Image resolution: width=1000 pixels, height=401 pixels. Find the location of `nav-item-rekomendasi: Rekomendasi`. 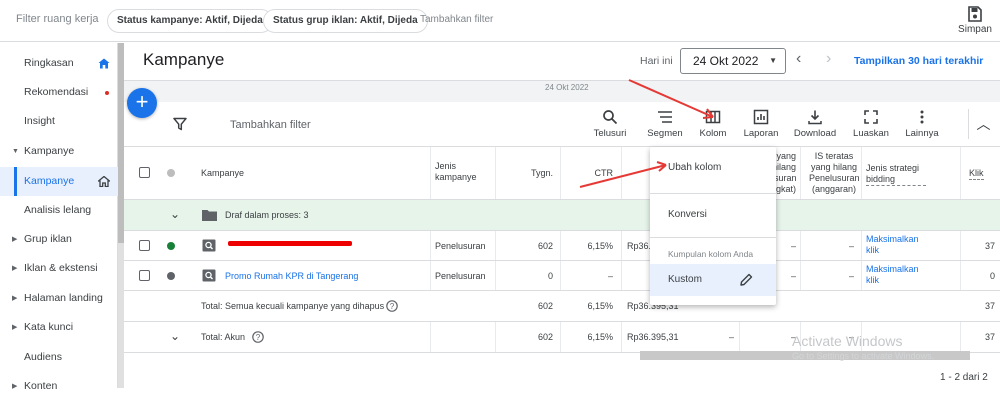

nav-item-rekomendasi: Rekomendasi is located at coordinates (59, 92).